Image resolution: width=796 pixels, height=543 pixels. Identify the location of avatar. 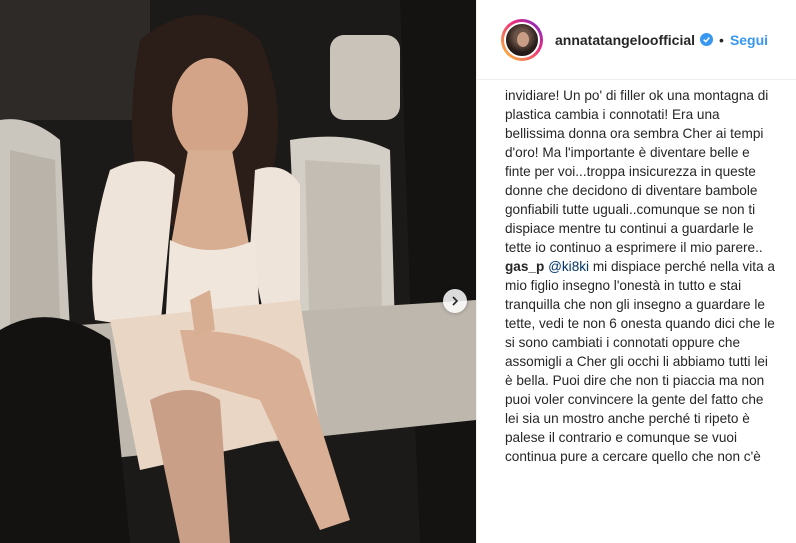
(522, 39).